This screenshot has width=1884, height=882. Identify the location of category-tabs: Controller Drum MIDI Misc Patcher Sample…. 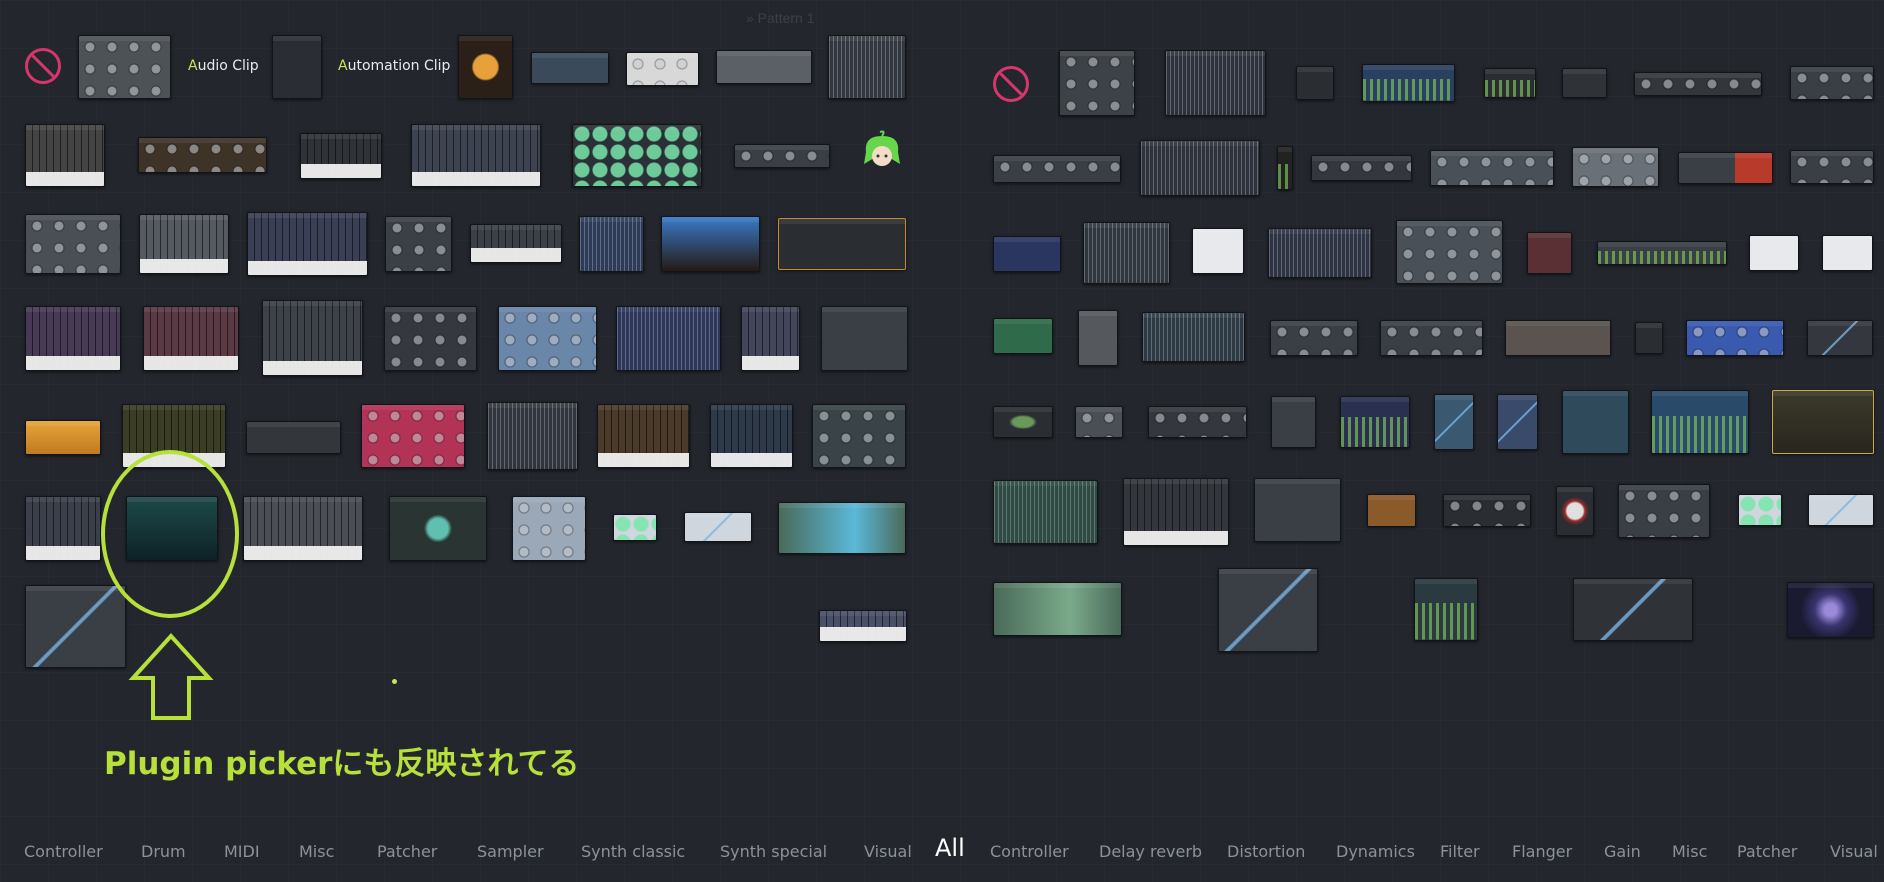
(942, 851).